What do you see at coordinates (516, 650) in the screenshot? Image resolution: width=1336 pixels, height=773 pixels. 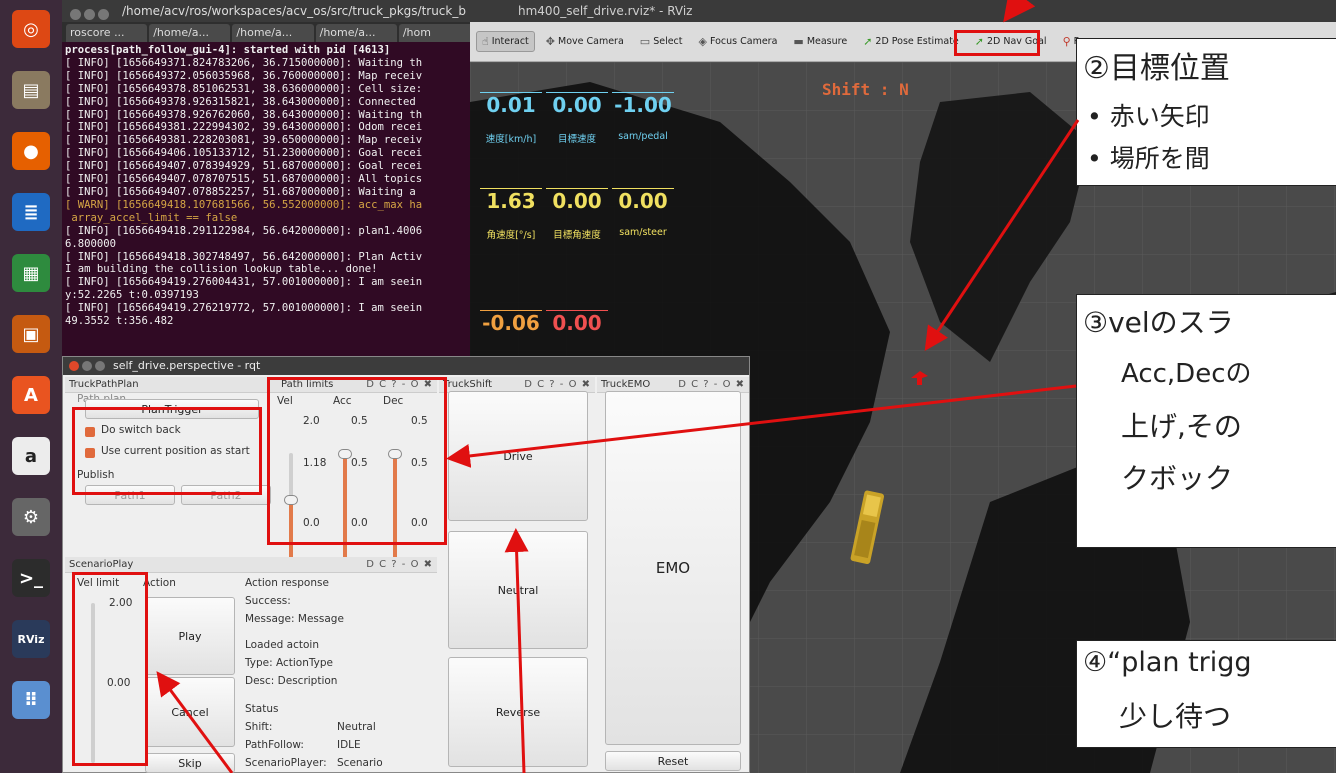 I see `arrow-to-drive` at bounding box center [516, 650].